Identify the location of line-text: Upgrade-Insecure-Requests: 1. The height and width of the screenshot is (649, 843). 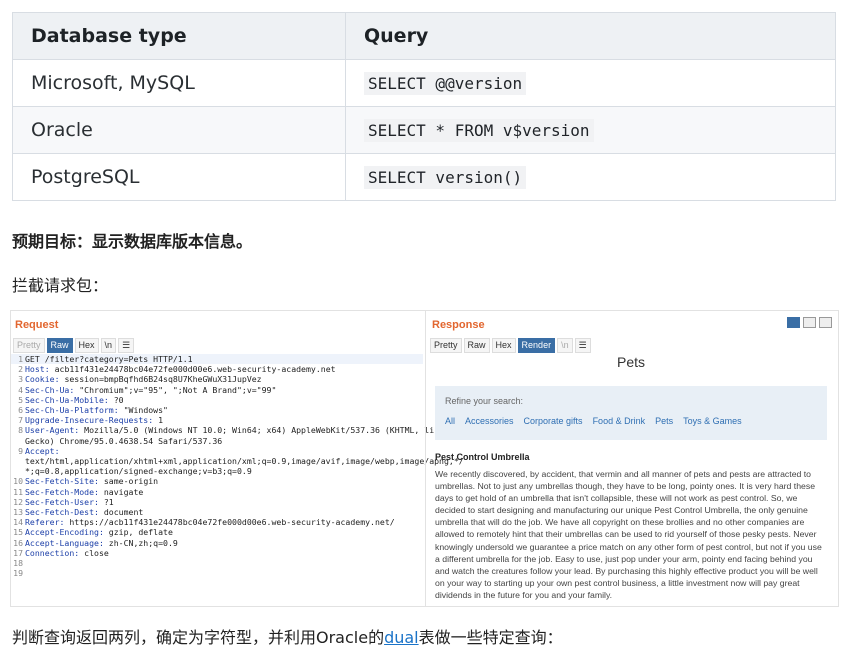
(224, 420).